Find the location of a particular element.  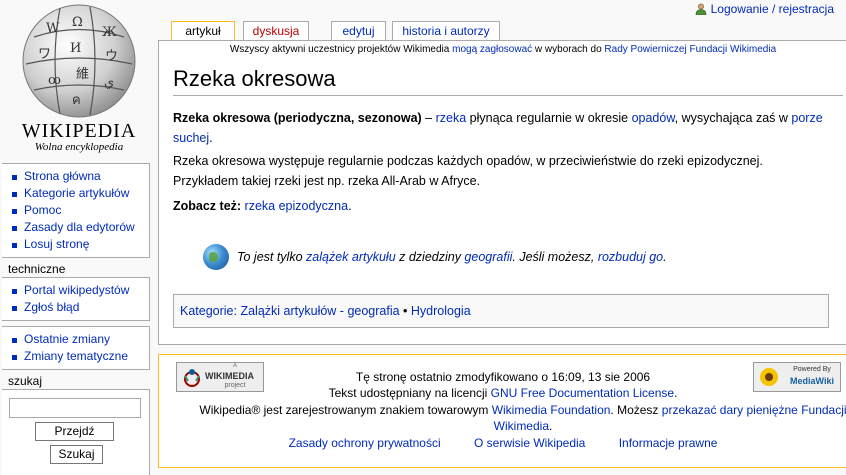

trademark-end: . is located at coordinates (551, 426).